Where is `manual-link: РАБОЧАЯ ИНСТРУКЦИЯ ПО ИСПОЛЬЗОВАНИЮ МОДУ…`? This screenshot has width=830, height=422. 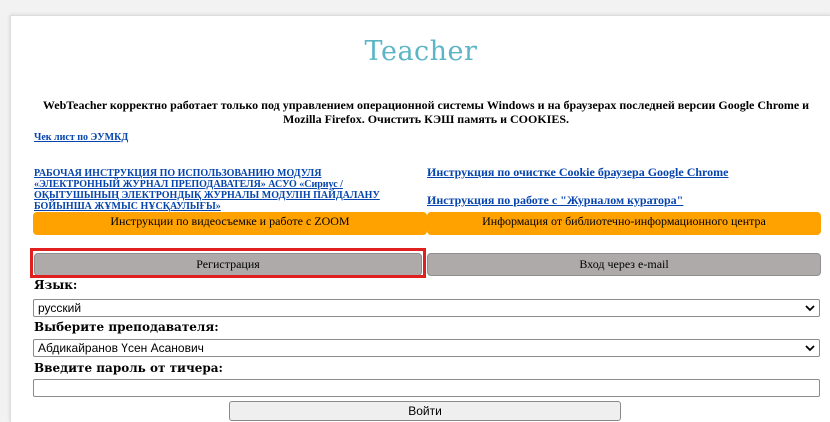 manual-link: РАБОЧАЯ ИНСТРУКЦИЯ ПО ИСПОЛЬЗОВАНИЮ МОДУ… is located at coordinates (219, 190).